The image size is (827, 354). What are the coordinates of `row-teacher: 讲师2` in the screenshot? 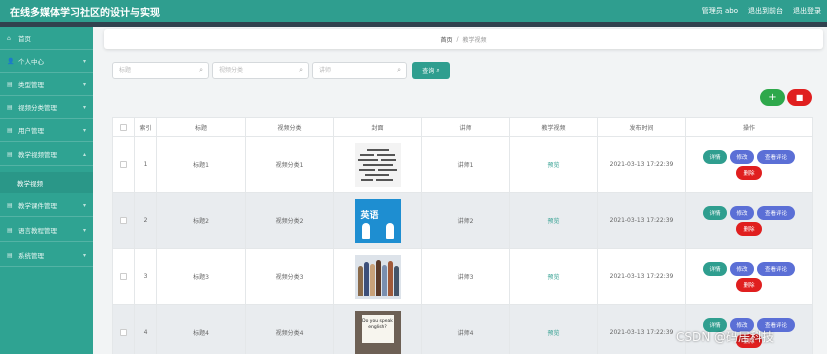 It's located at (465, 220).